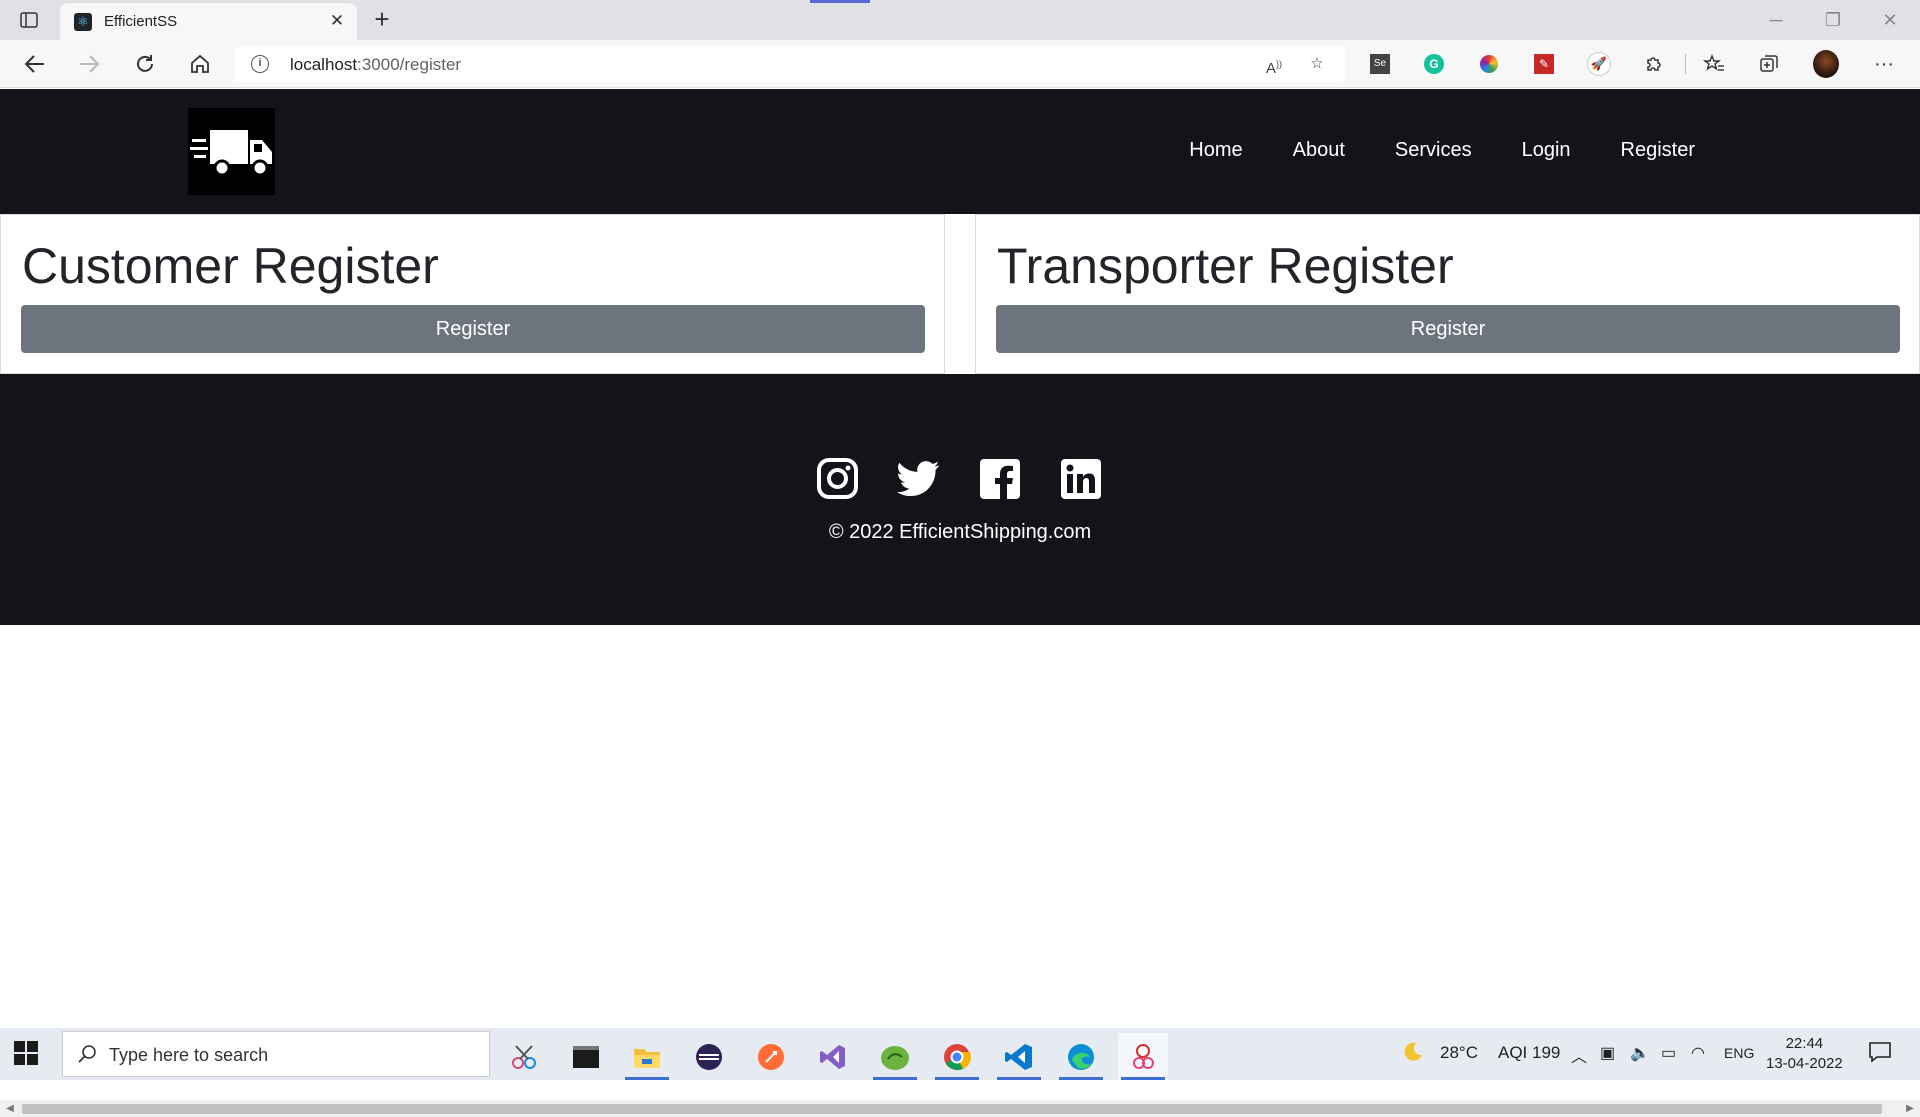 This screenshot has width=1920, height=1117. I want to click on screenshot-app-icon, so click(1143, 1056).